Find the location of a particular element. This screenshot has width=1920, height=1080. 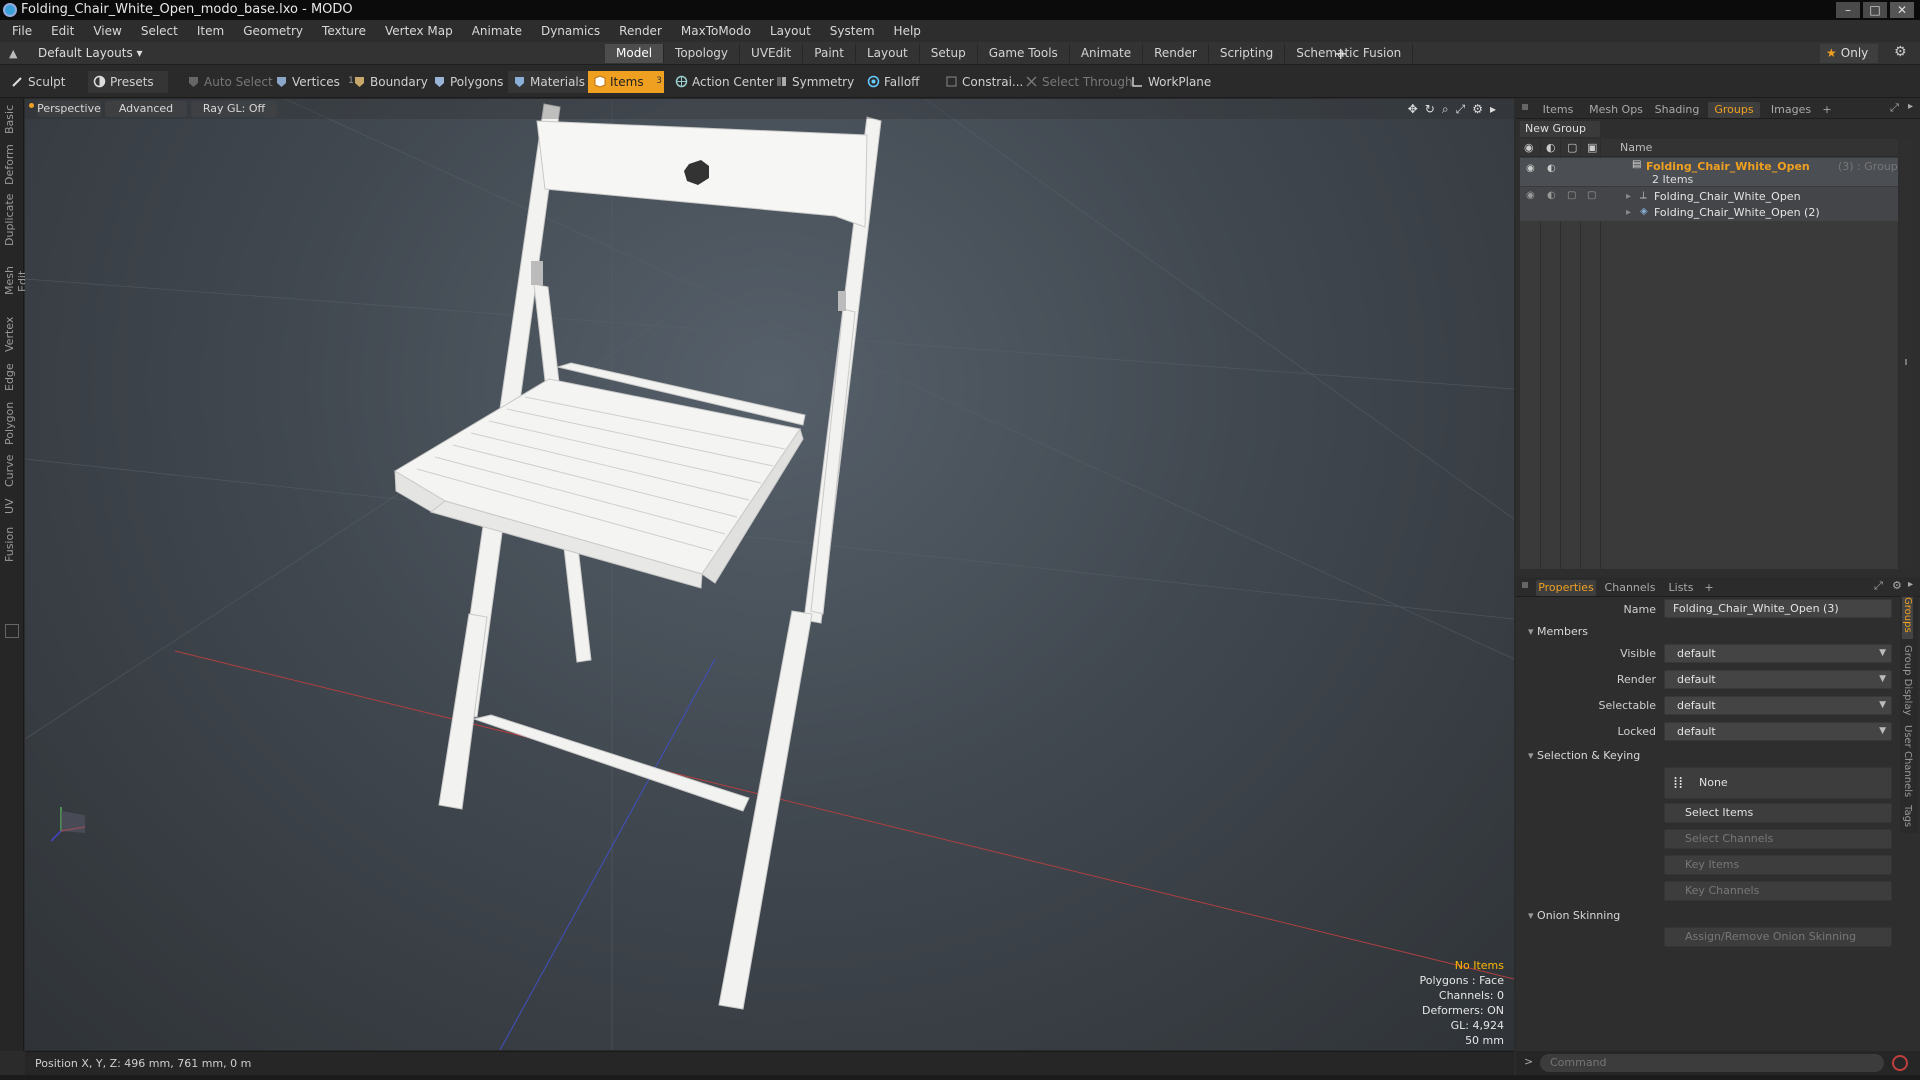

tab-scripting: Scripting is located at coordinates (1247, 53).